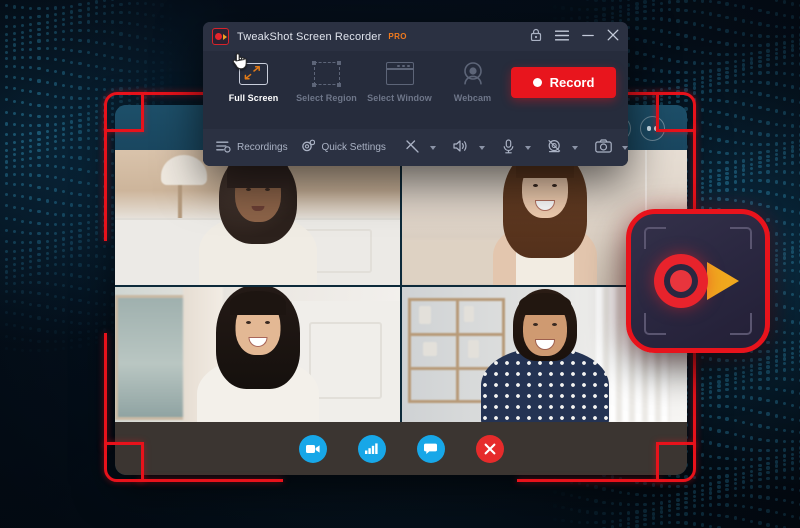 Image resolution: width=800 pixels, height=528 pixels. What do you see at coordinates (326, 98) in the screenshot?
I see `mode-label: Select Region` at bounding box center [326, 98].